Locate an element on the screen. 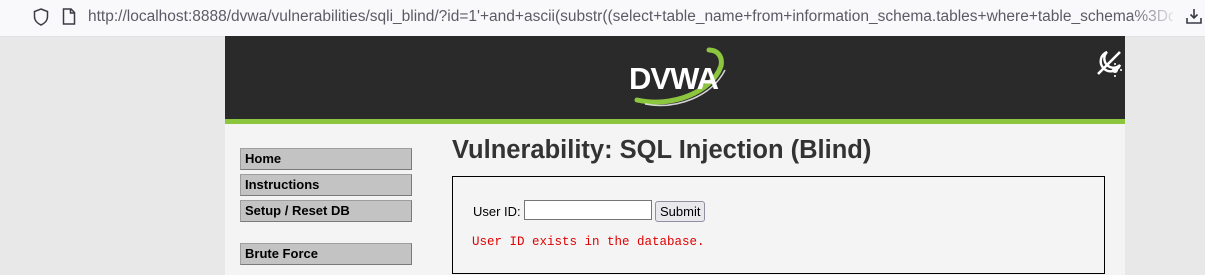 This screenshot has width=1205, height=275. shield-icon is located at coordinates (41, 17).